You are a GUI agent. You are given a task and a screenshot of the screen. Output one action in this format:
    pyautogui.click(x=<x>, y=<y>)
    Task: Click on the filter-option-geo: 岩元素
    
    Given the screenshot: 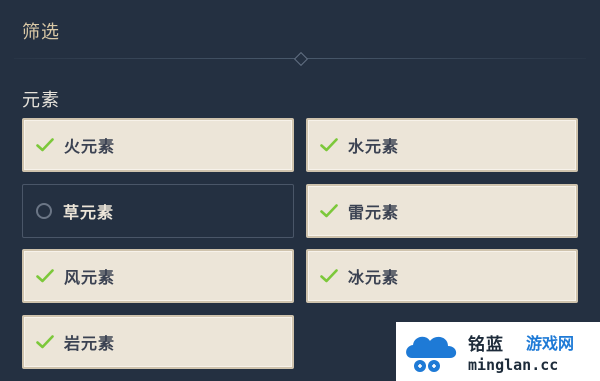 What is the action you would take?
    pyautogui.click(x=158, y=342)
    